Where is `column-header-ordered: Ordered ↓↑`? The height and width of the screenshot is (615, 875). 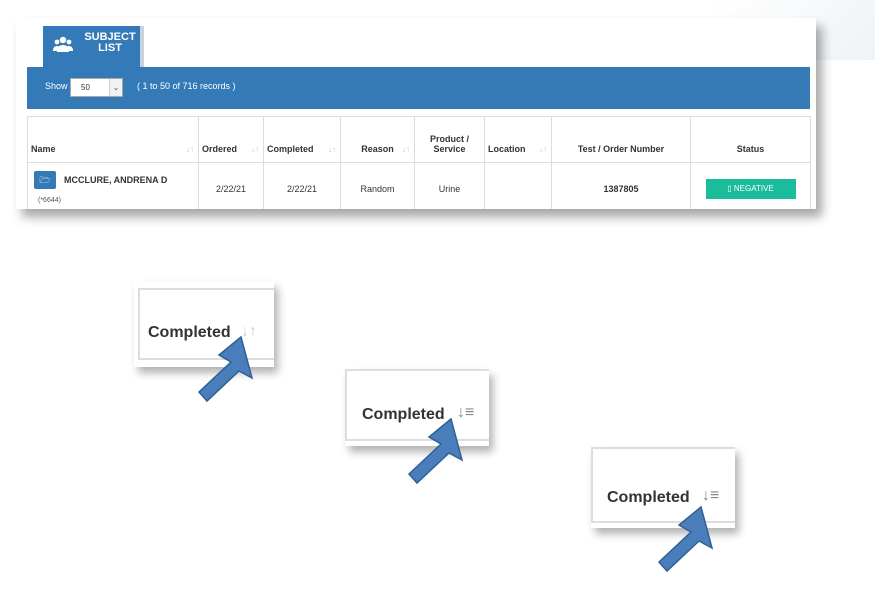
column-header-ordered: Ordered ↓↑ is located at coordinates (231, 139).